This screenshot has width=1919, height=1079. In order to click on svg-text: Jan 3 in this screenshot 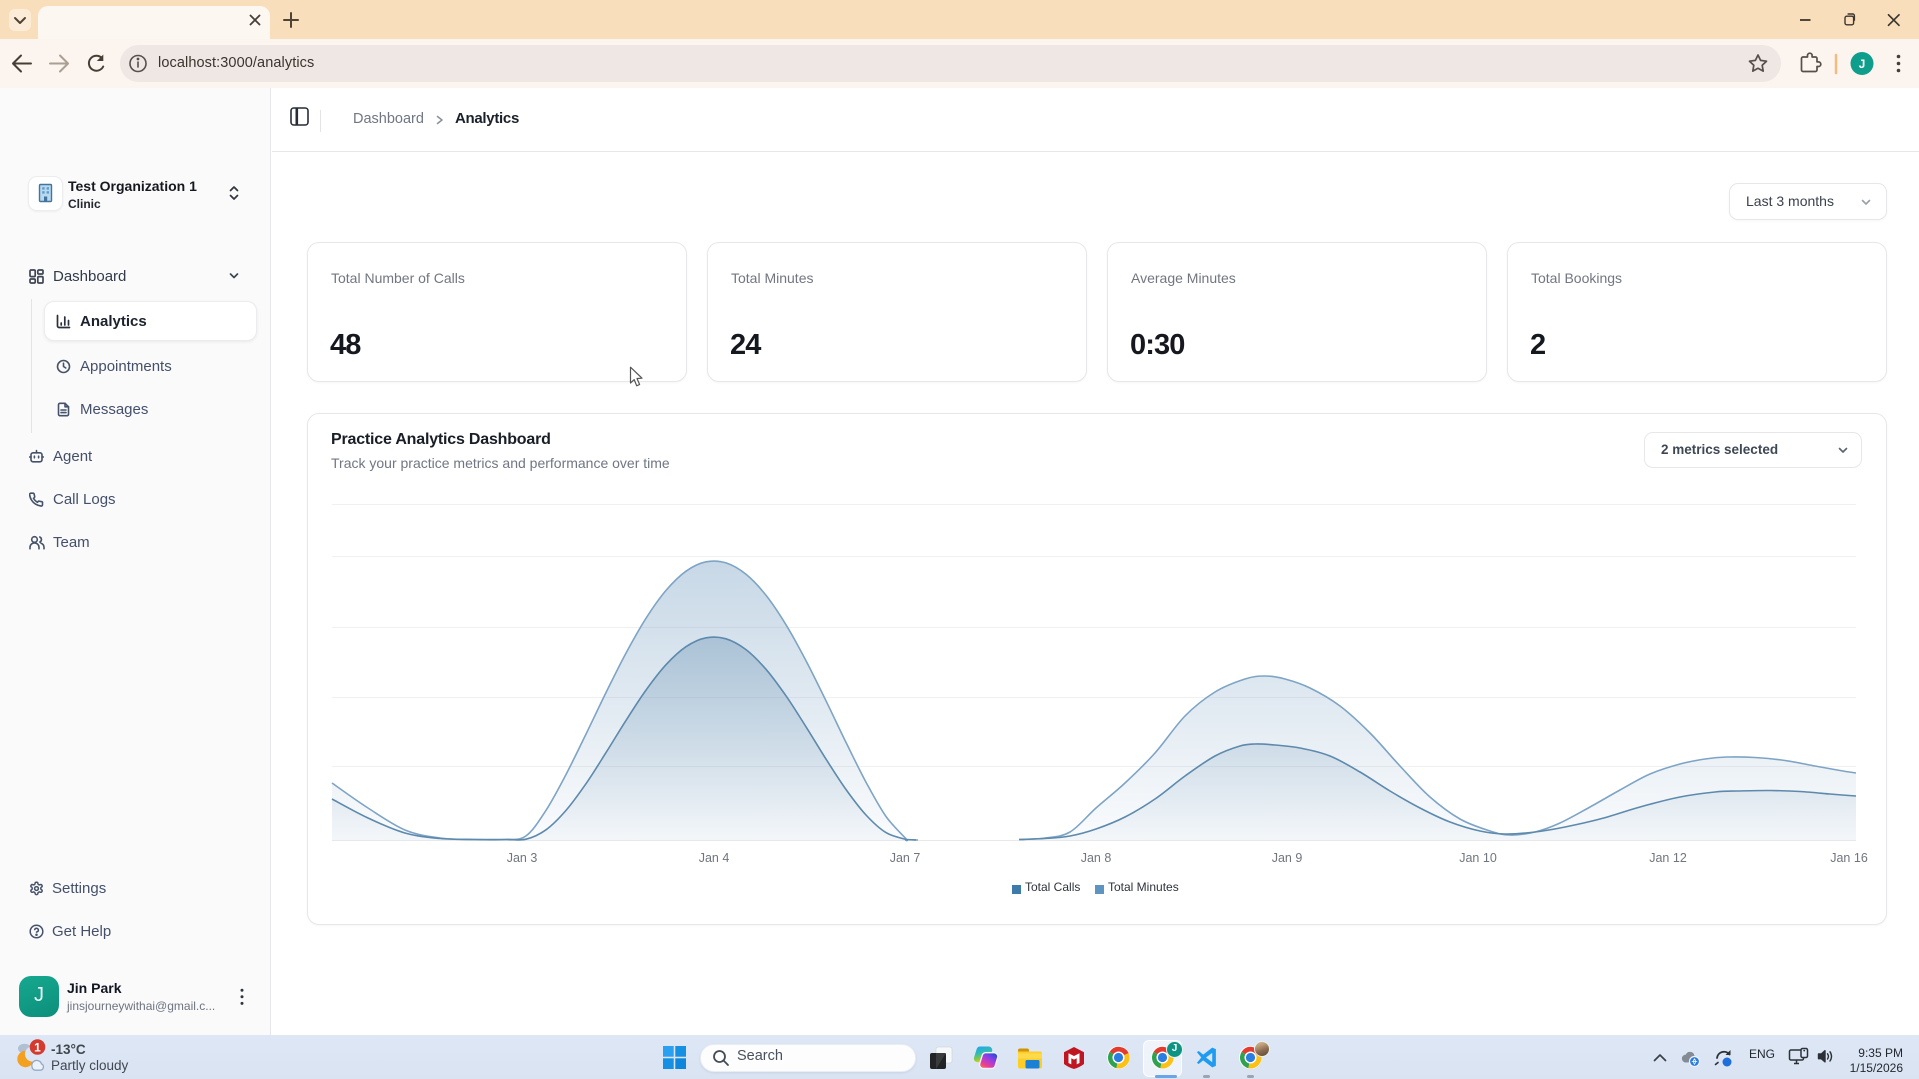, I will do `click(522, 858)`.